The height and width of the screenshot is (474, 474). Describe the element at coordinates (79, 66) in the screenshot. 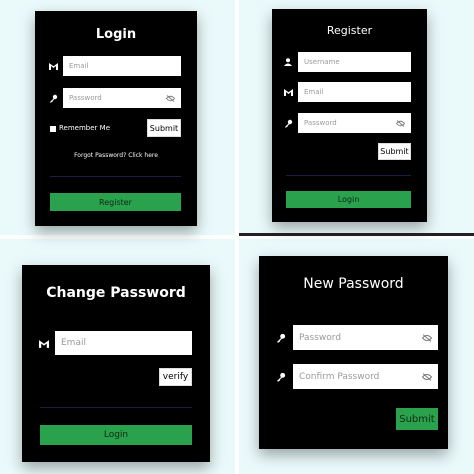

I see `login-email-placeholder: Email` at that location.